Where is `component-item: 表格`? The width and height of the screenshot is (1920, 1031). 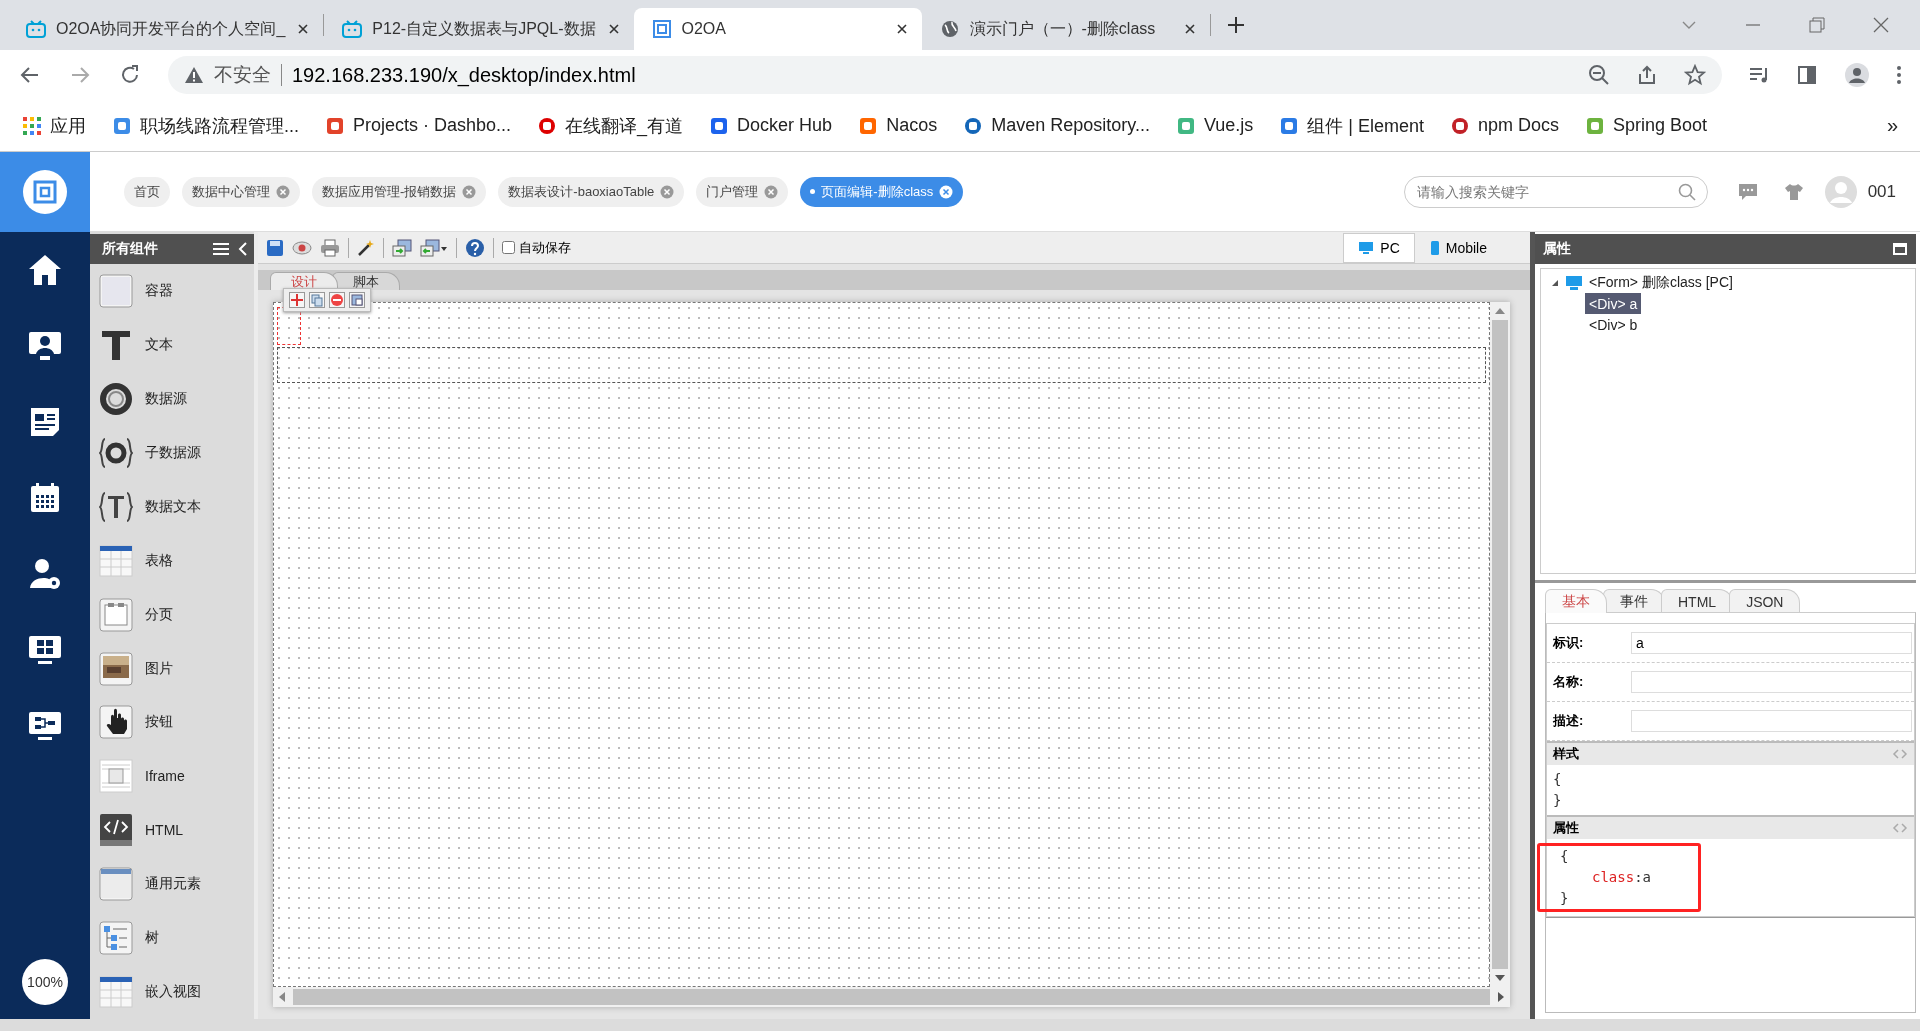 component-item: 表格 is located at coordinates (172, 560).